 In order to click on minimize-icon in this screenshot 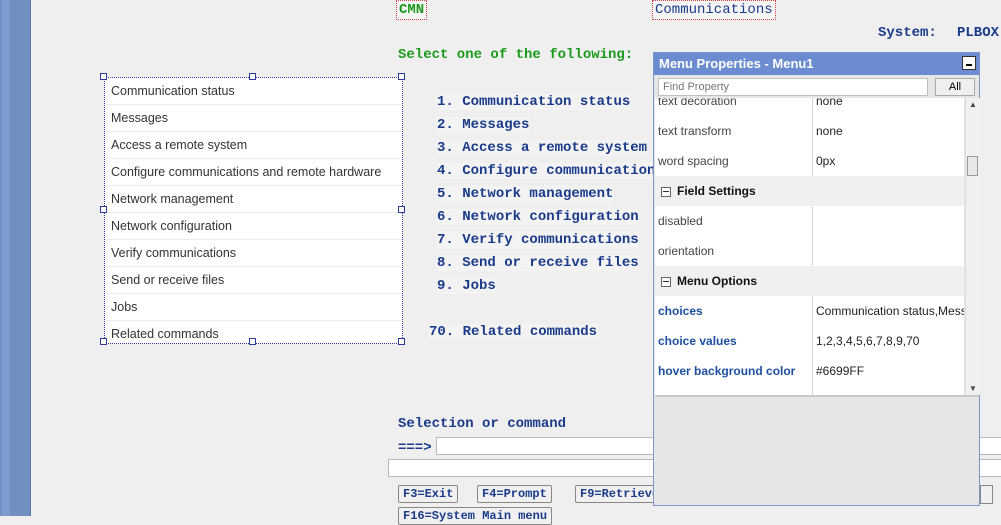, I will do `click(969, 63)`.